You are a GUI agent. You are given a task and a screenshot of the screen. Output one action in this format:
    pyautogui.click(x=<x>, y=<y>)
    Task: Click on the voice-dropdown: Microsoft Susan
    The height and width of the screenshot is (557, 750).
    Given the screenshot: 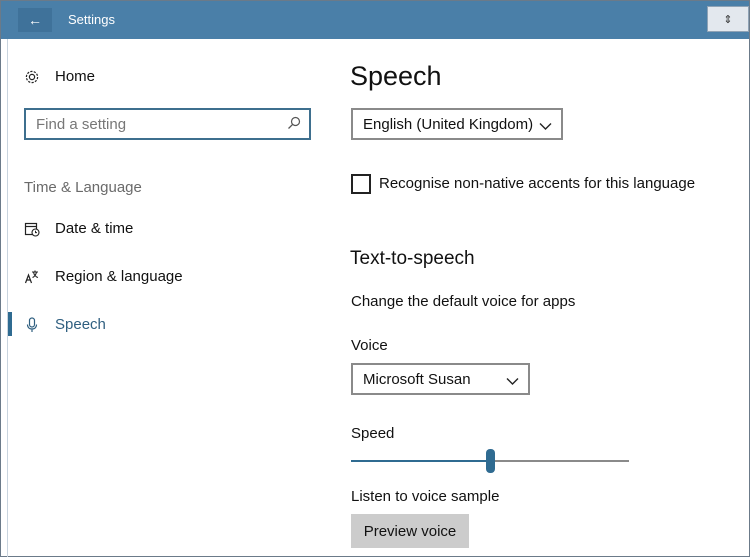 What is the action you would take?
    pyautogui.click(x=440, y=379)
    